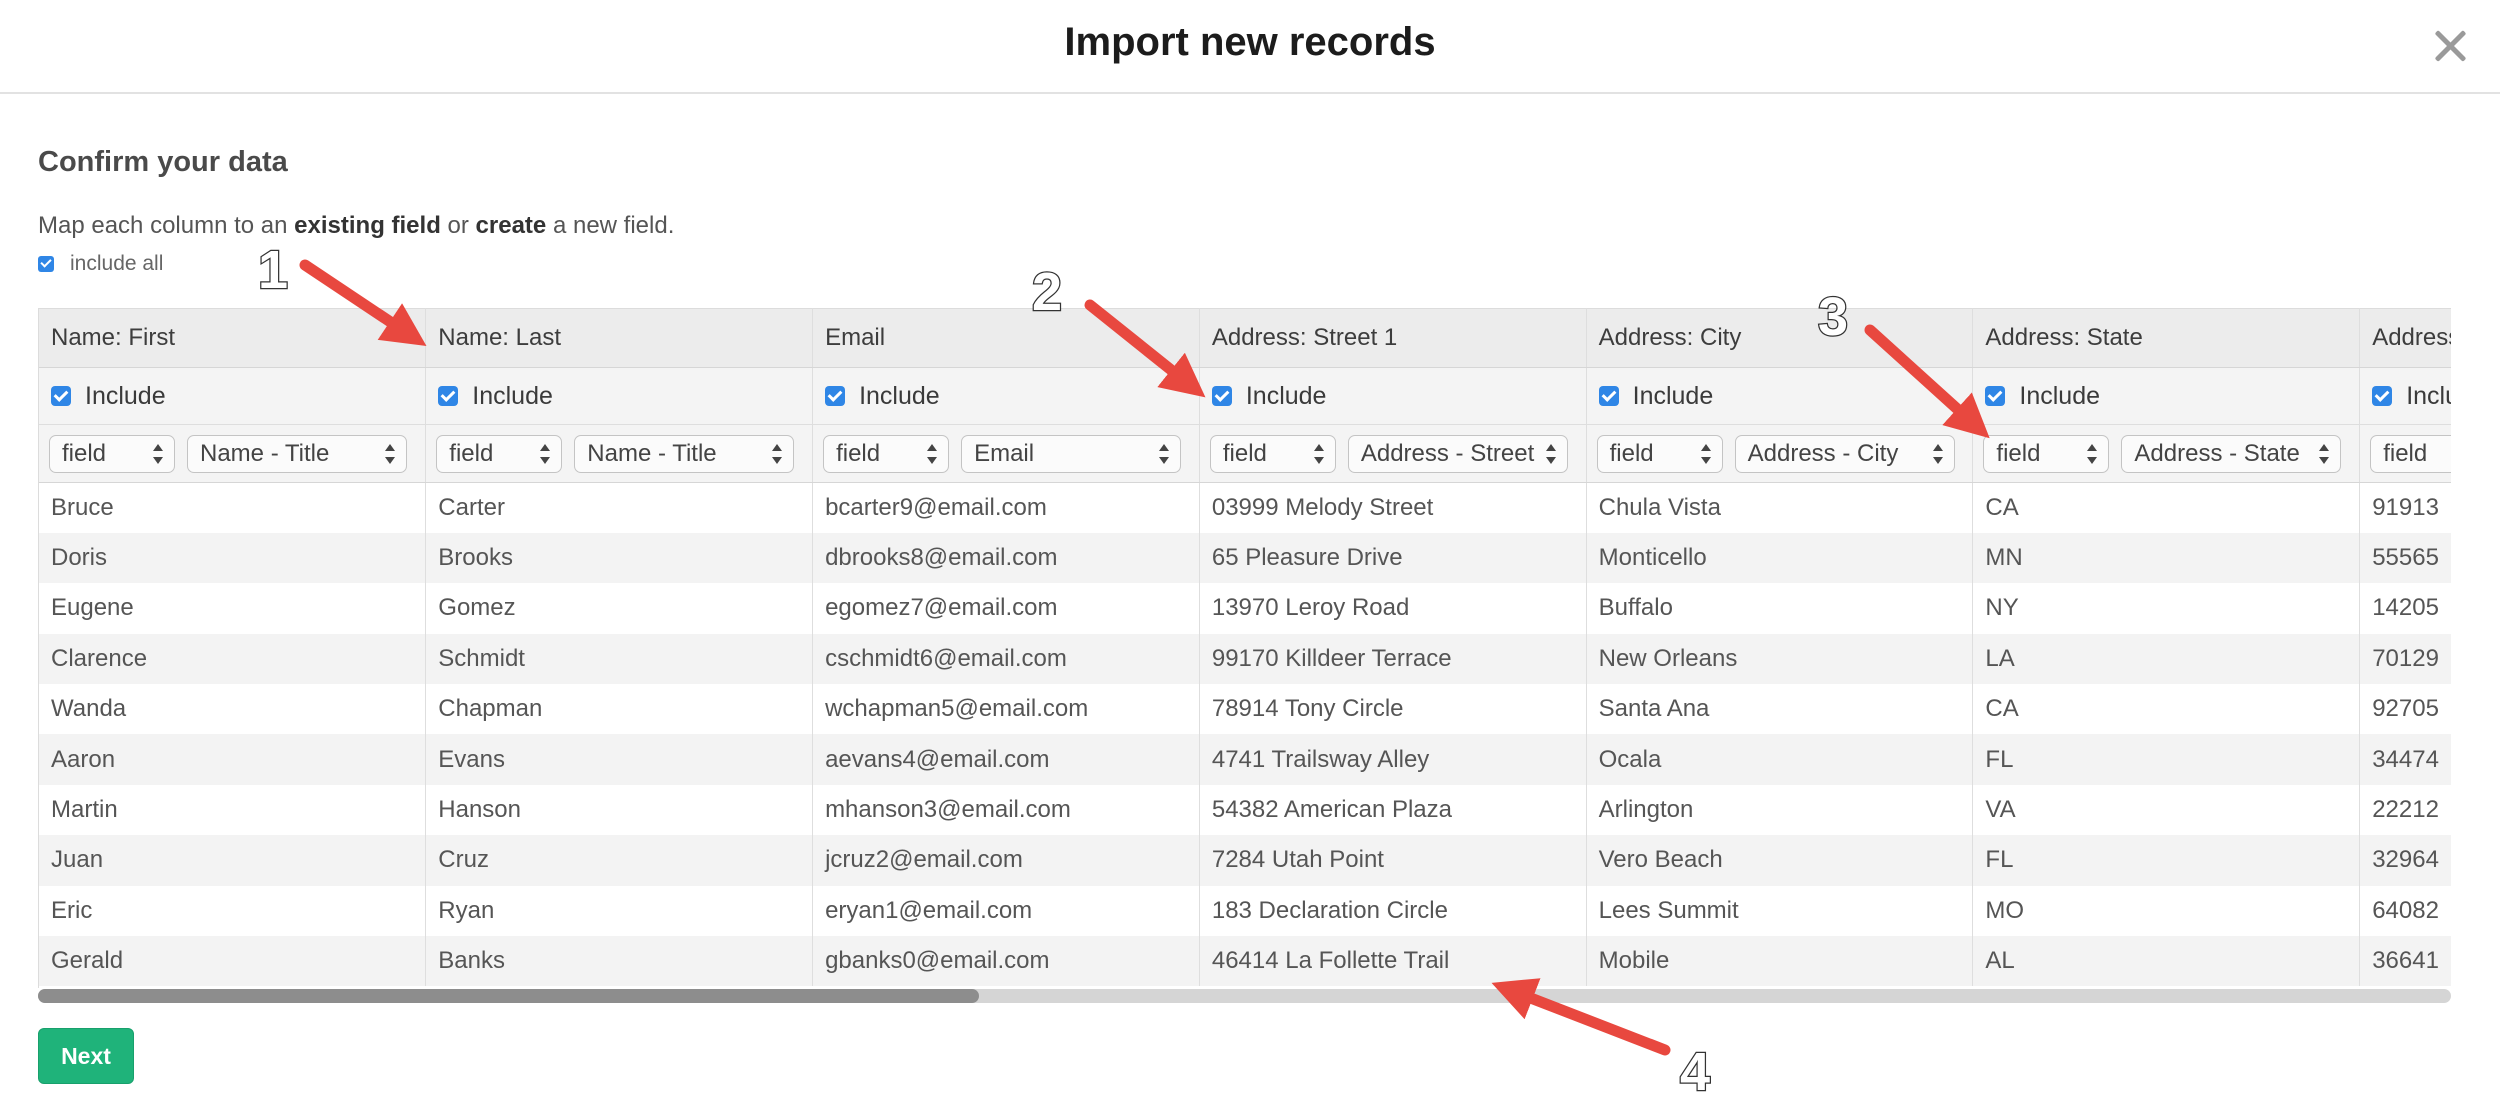 The image size is (2500, 1115). I want to click on table-cell: Eric, so click(233, 911).